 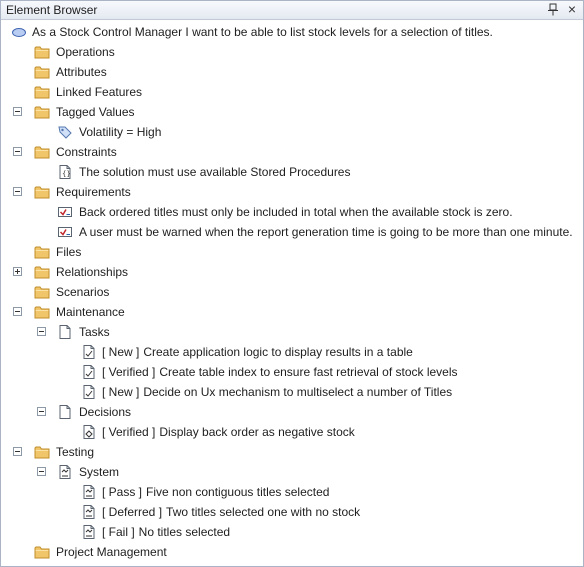 What do you see at coordinates (99, 472) in the screenshot?
I see `tree-item-label: System` at bounding box center [99, 472].